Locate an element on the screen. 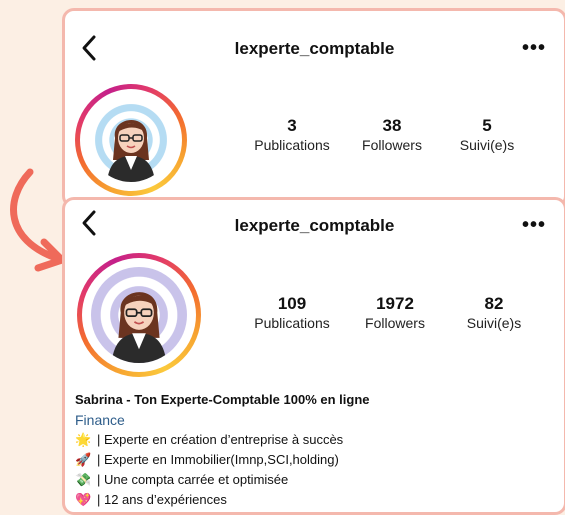 This screenshot has height=515, width=565. stat-following: 82 Suivi(e)s is located at coordinates (494, 313).